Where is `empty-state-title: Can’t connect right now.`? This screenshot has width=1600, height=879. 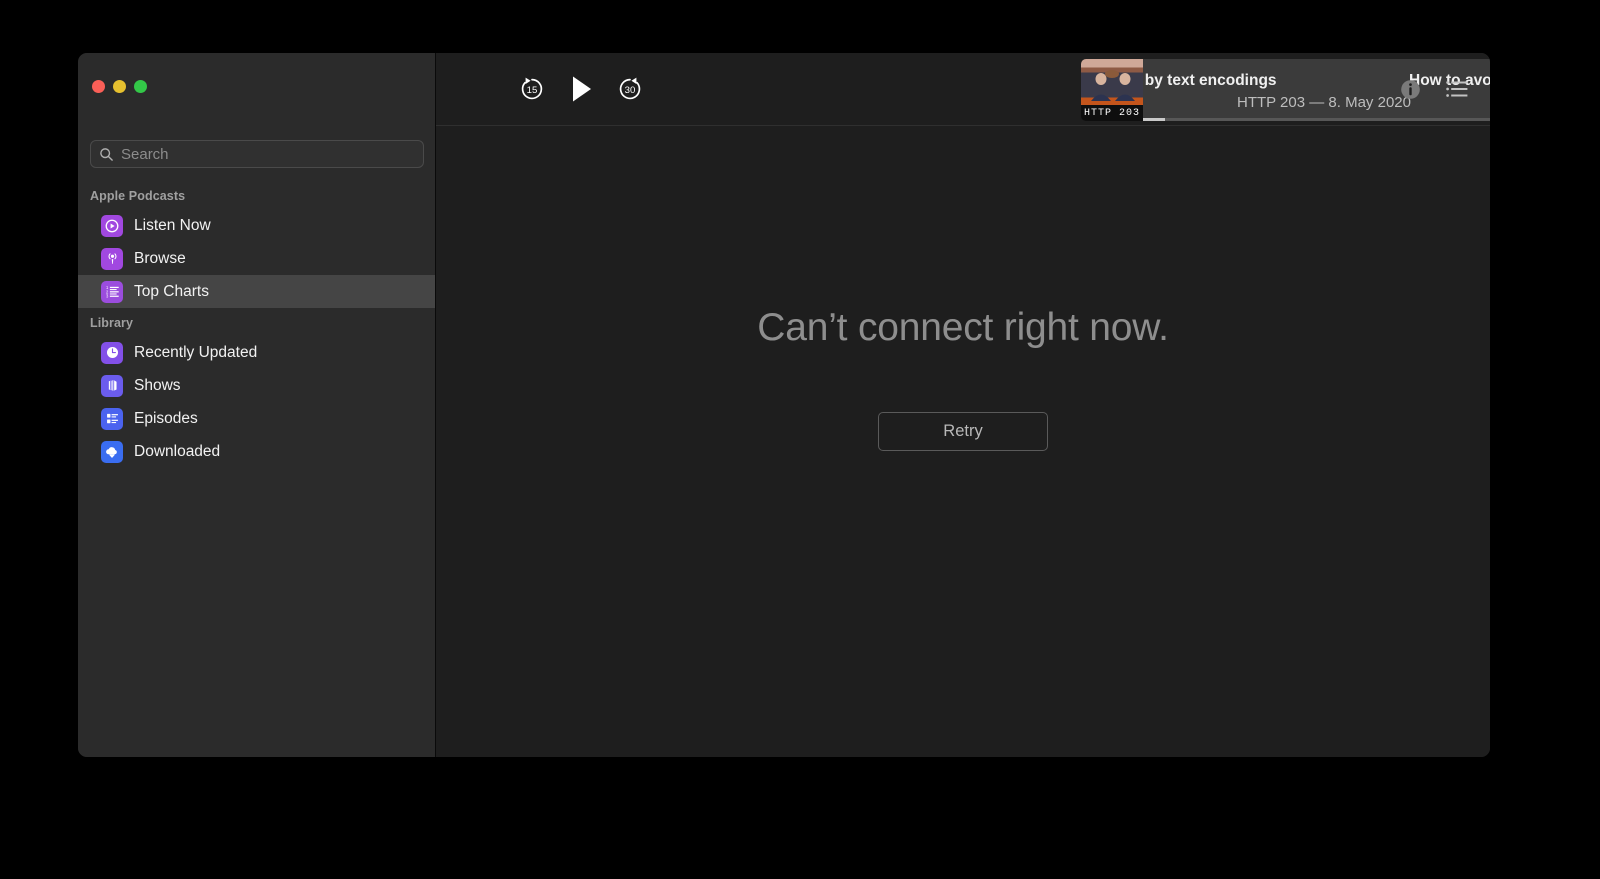 empty-state-title: Can’t connect right now. is located at coordinates (963, 327).